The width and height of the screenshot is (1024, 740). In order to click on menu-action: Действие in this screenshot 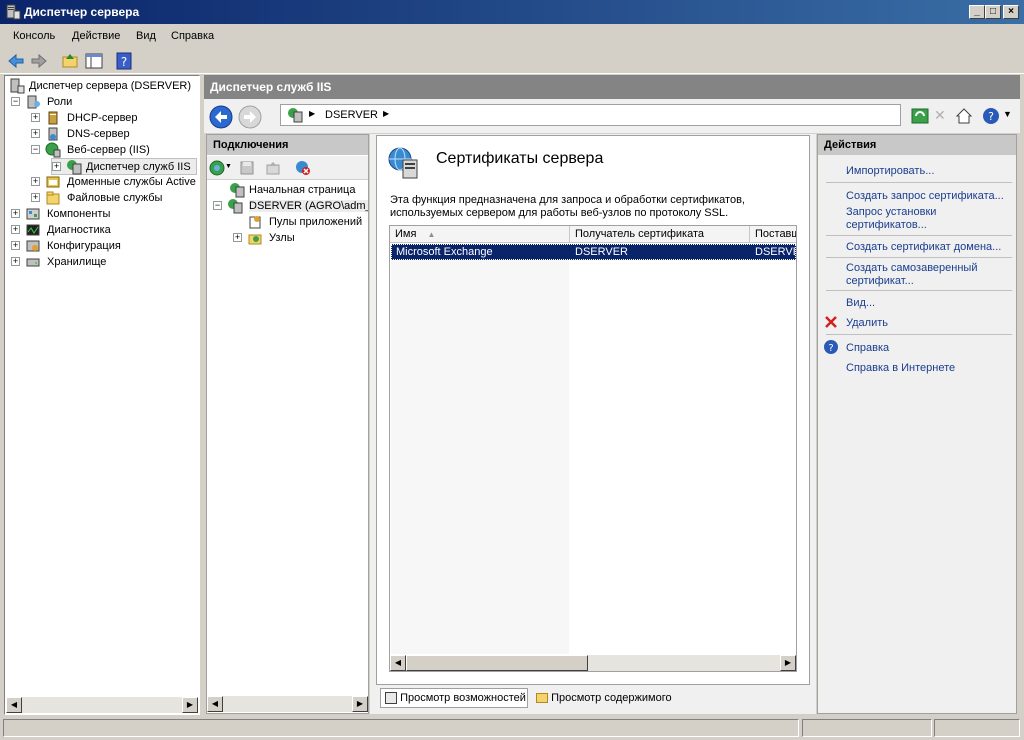, I will do `click(96, 36)`.